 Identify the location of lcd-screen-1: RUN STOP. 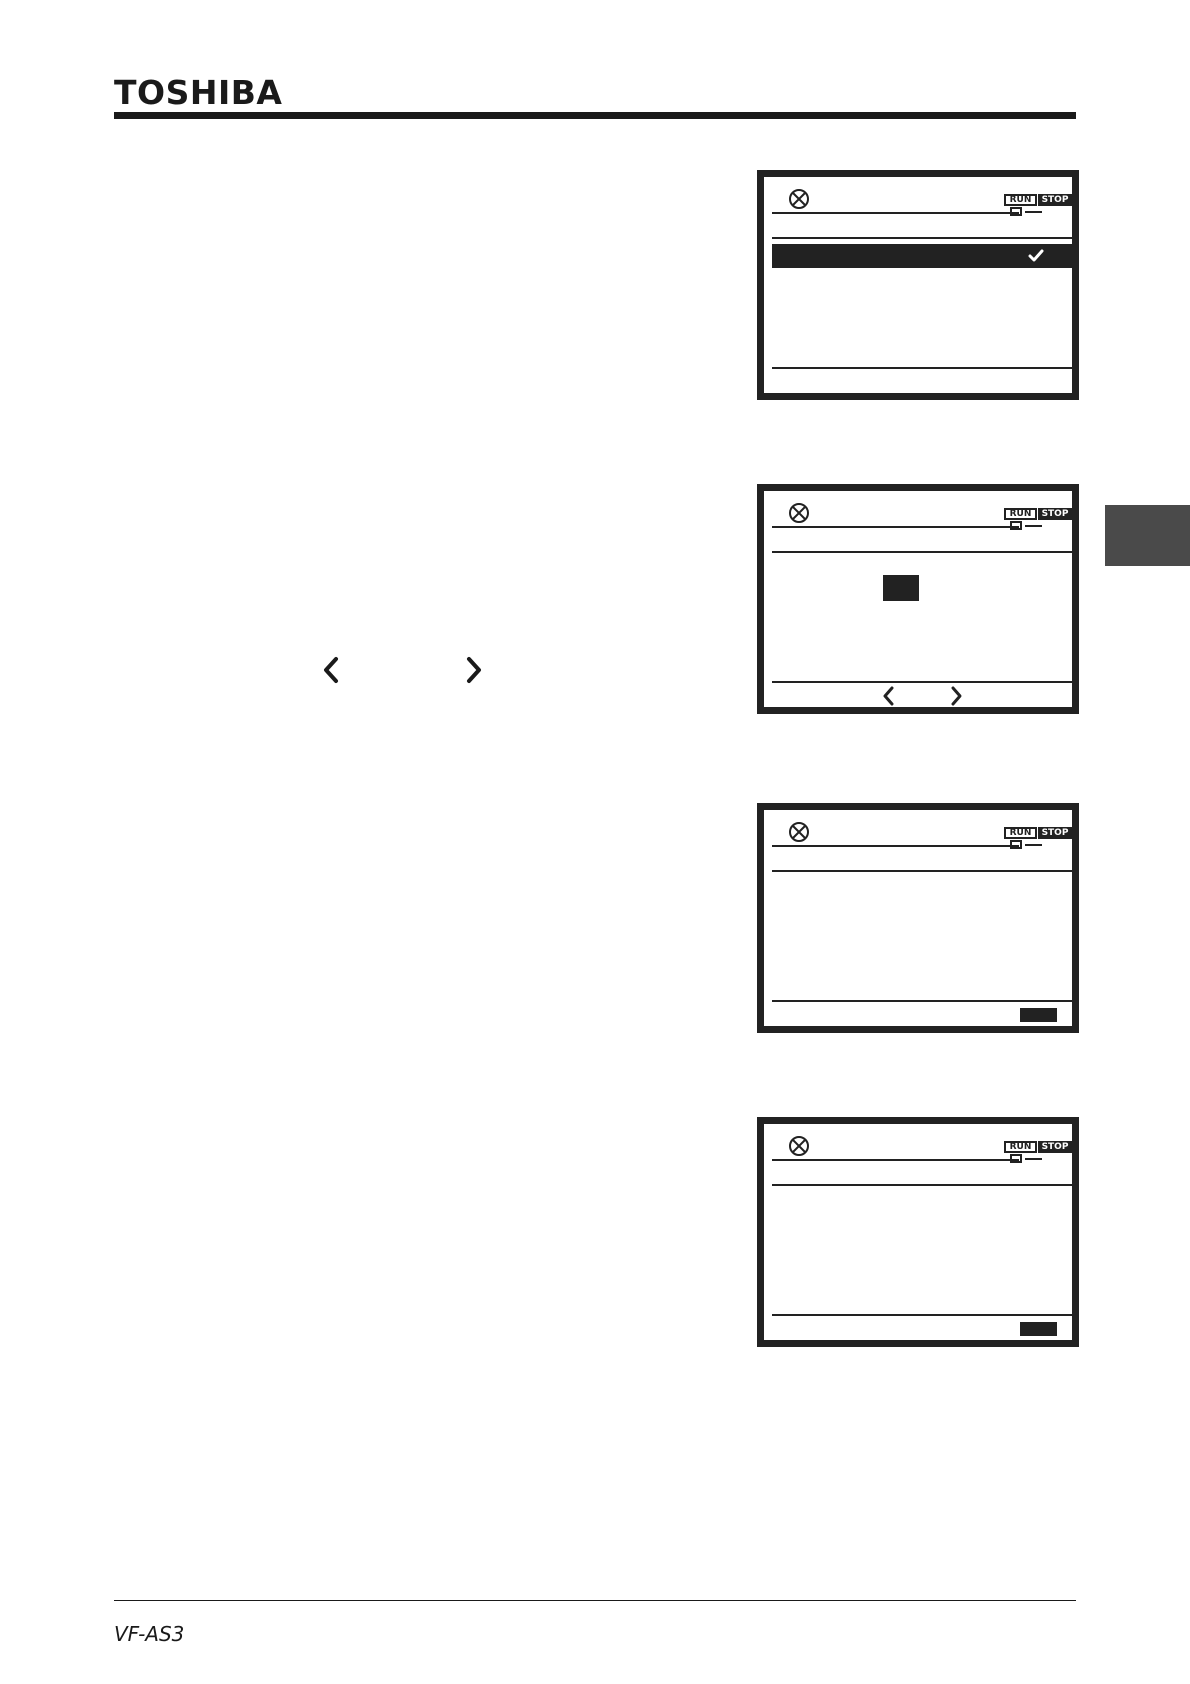
(918, 285).